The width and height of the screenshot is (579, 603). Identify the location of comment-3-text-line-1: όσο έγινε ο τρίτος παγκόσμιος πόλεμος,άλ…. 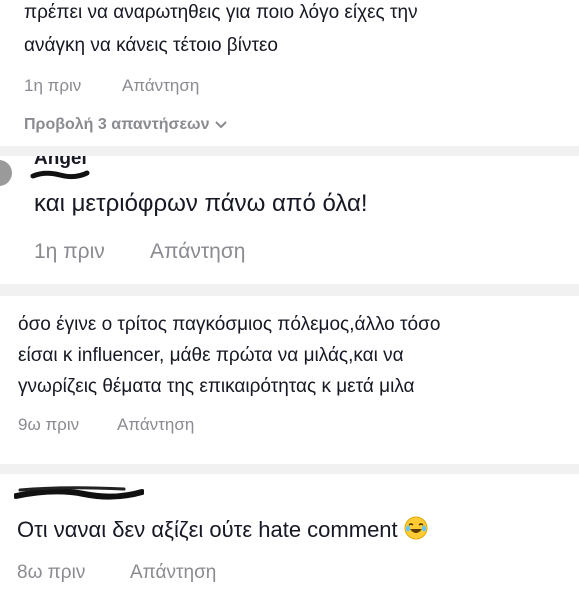
(229, 324).